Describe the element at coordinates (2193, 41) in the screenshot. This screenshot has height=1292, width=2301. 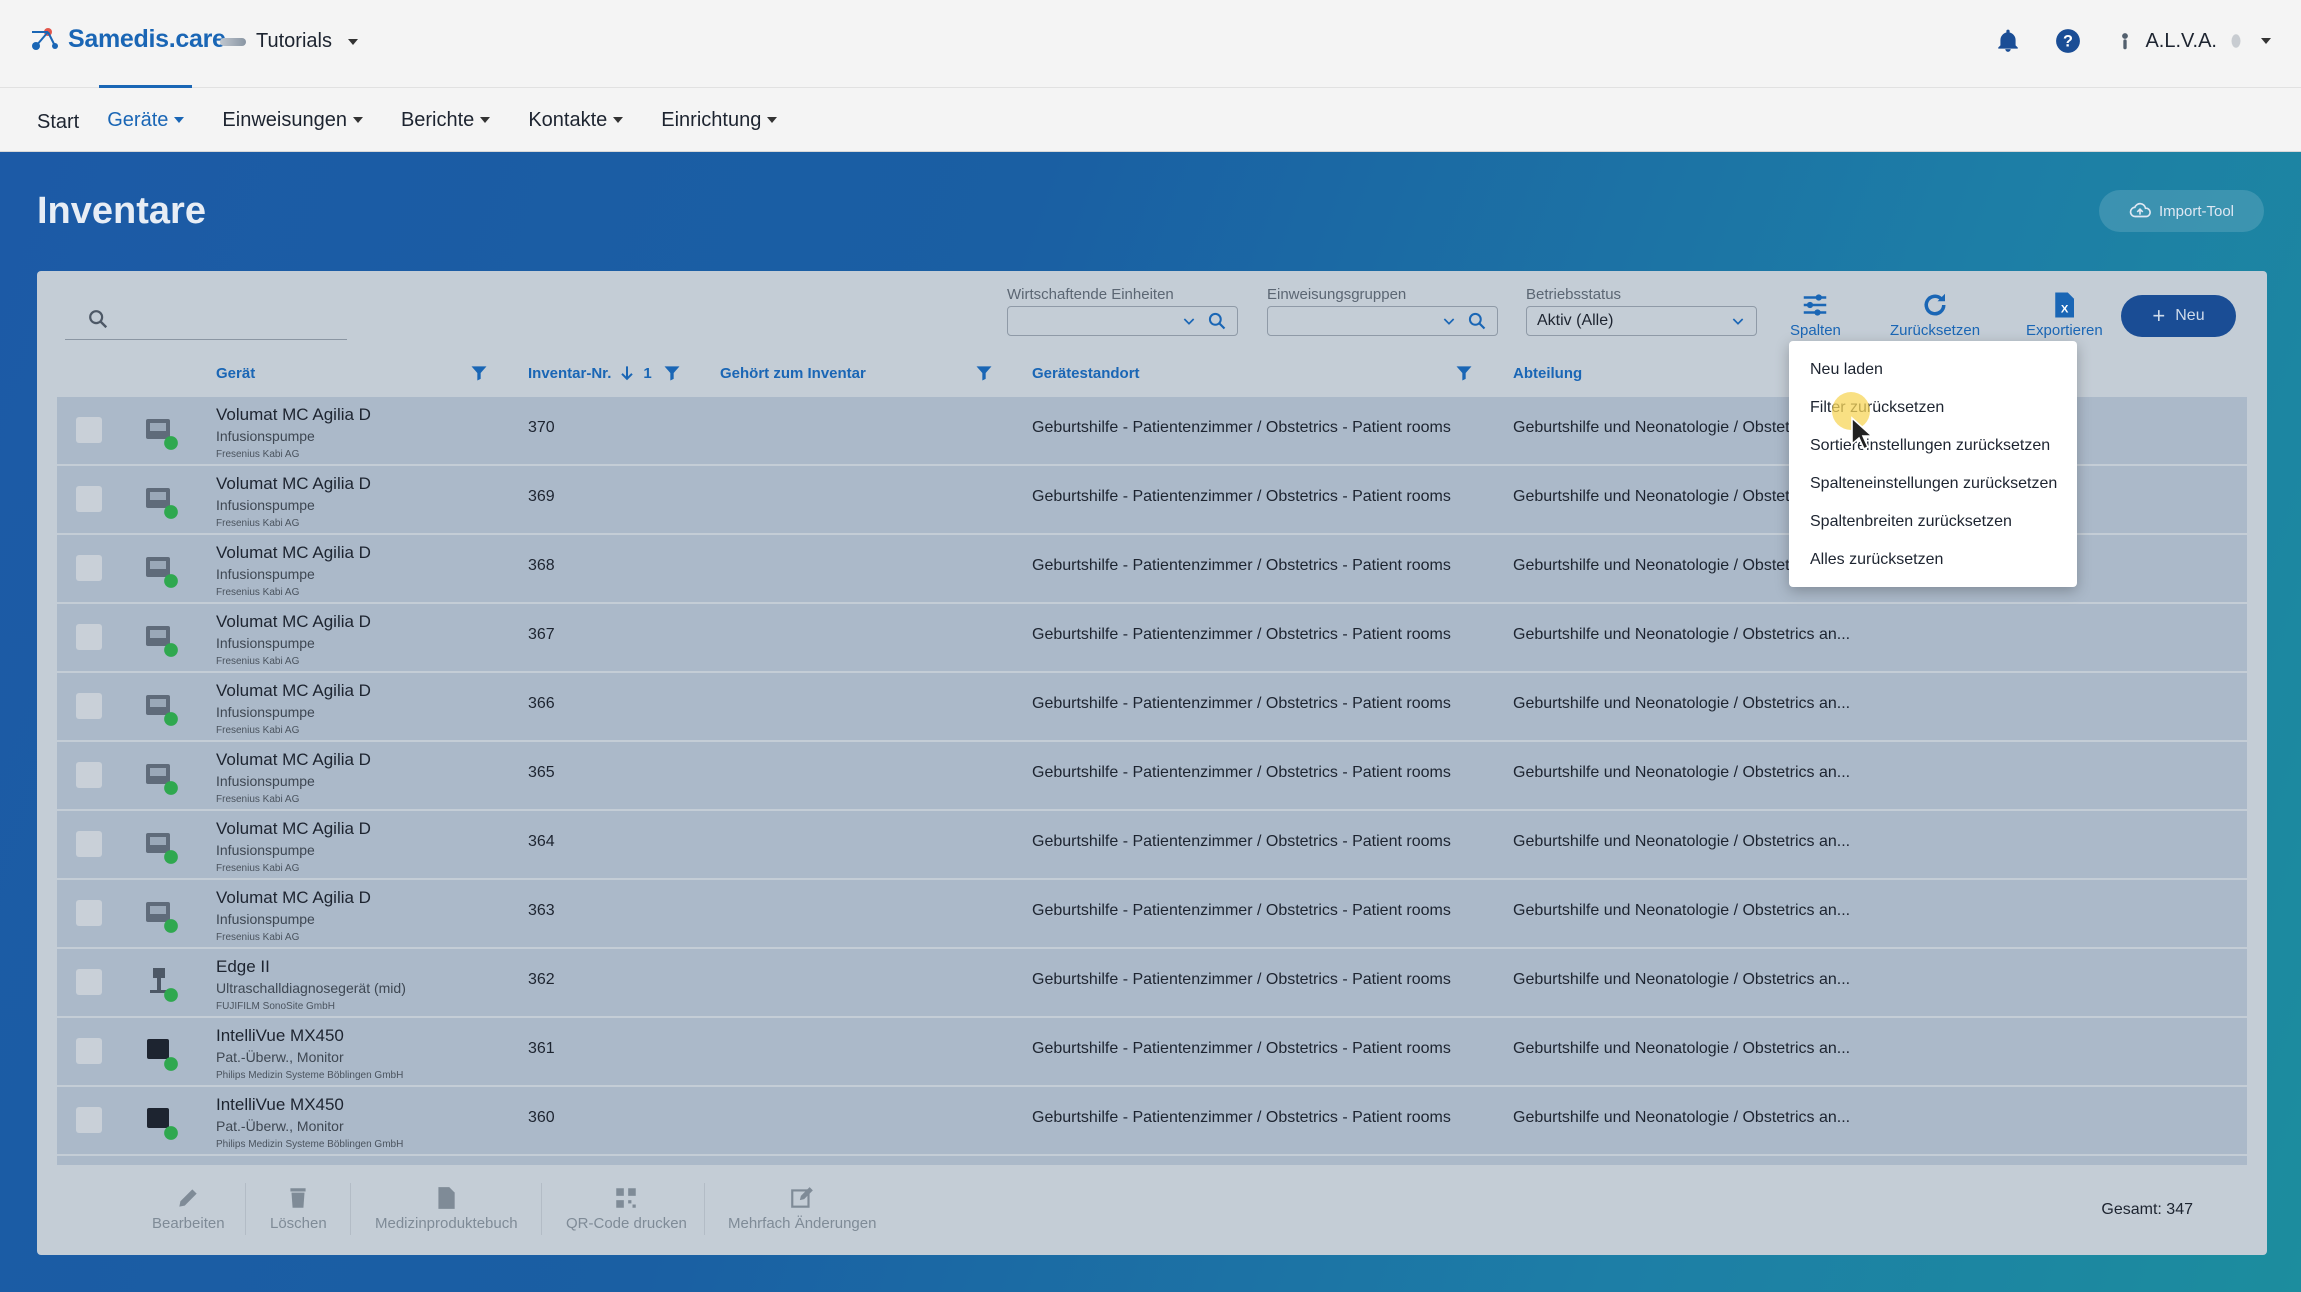
I see `user-menu: A.L.V.A.` at that location.